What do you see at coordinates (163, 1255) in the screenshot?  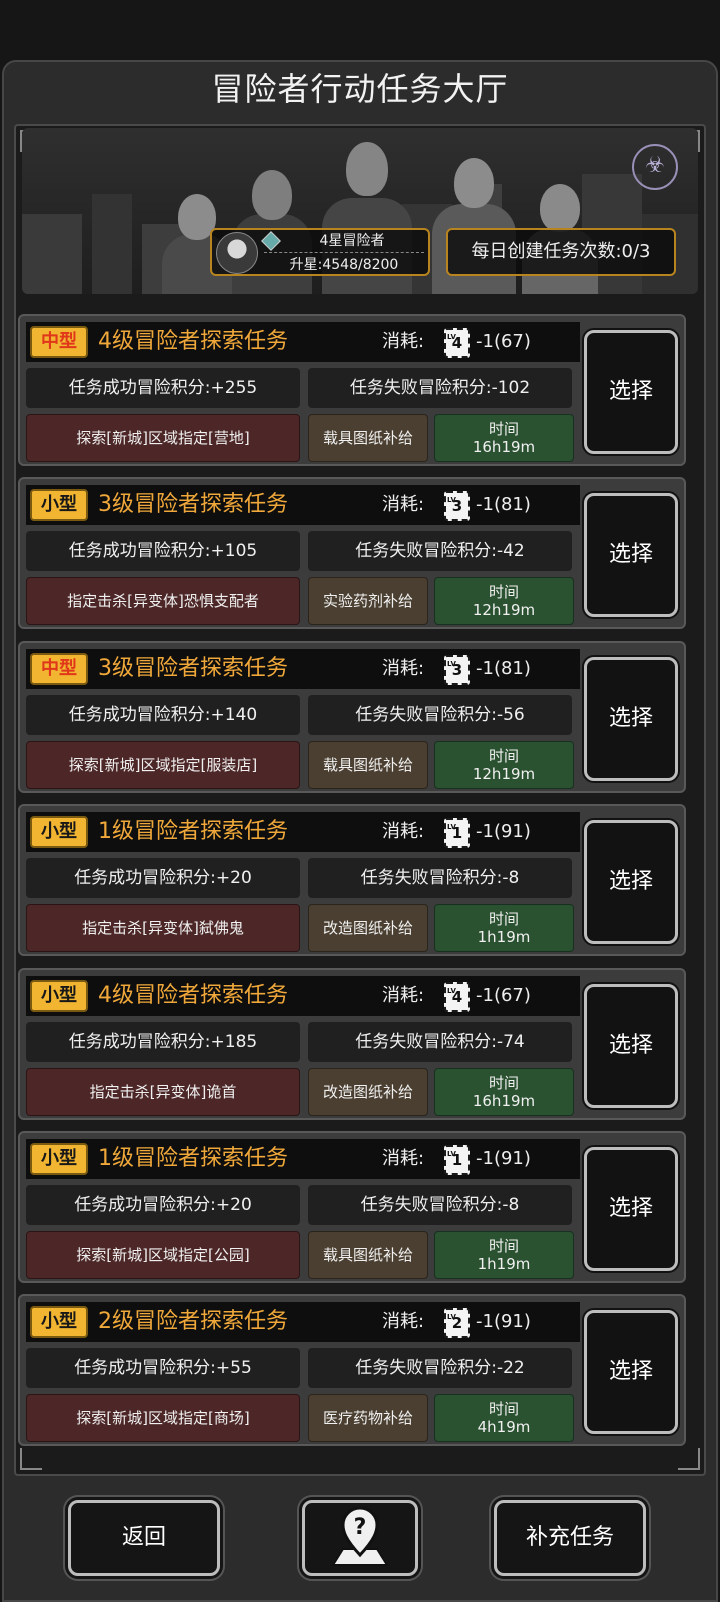 I see `task-target: 探索[新城]区域指定[公园]` at bounding box center [163, 1255].